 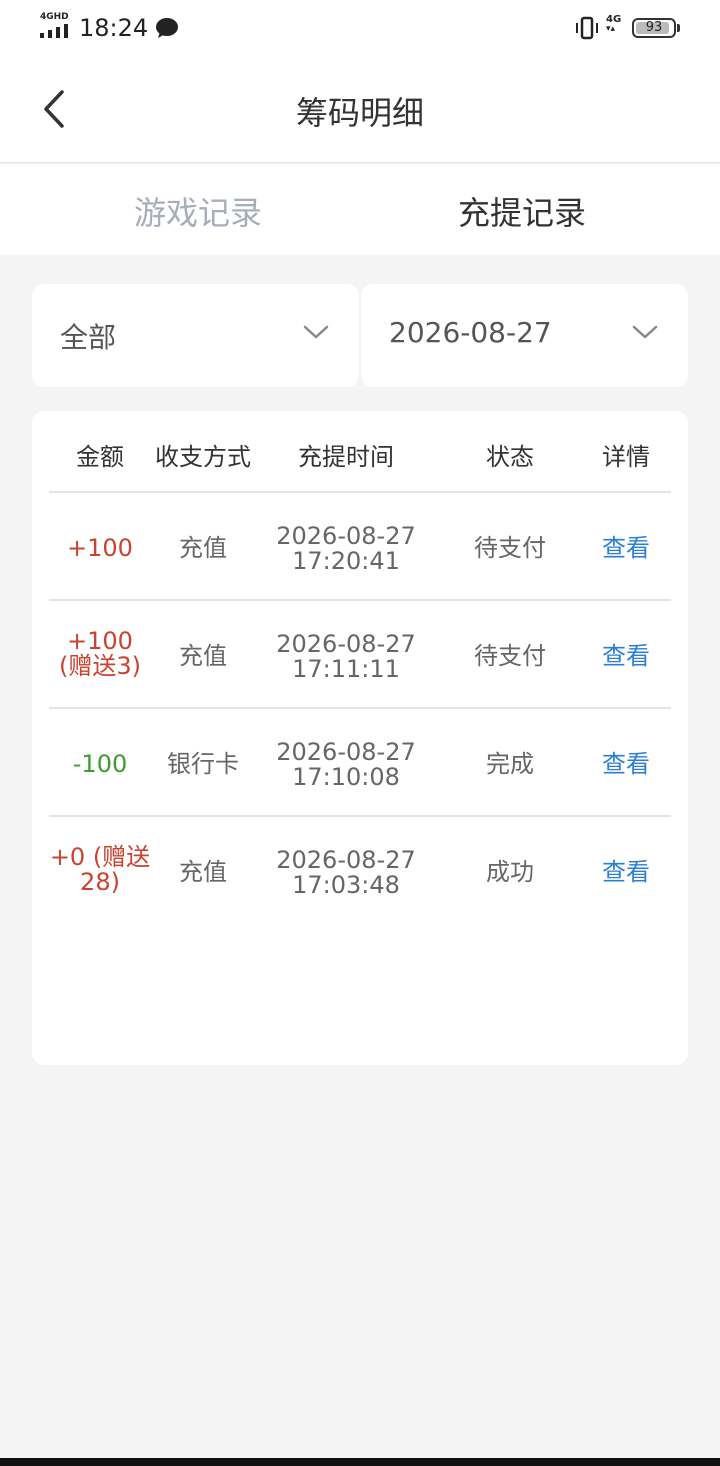 I want to click on status-bar: 4GHD 18:24 4G ▾▴ 93, so click(x=360, y=28).